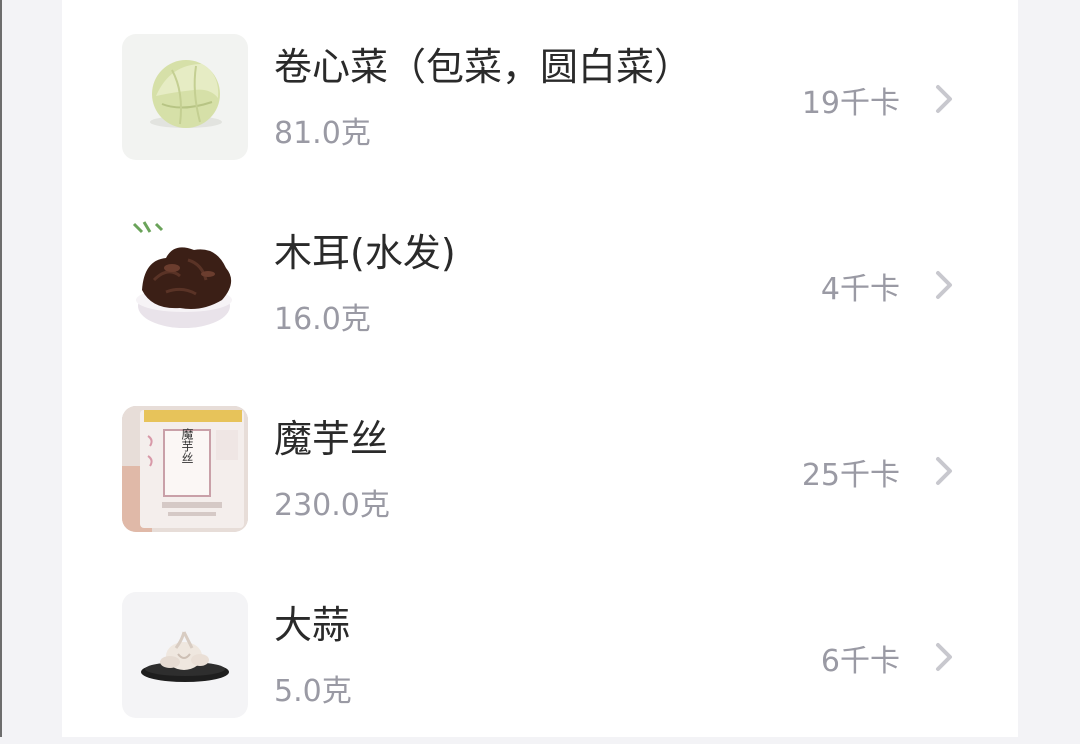  What do you see at coordinates (185, 469) in the screenshot?
I see `konjac-package-image: 魔芋丝` at bounding box center [185, 469].